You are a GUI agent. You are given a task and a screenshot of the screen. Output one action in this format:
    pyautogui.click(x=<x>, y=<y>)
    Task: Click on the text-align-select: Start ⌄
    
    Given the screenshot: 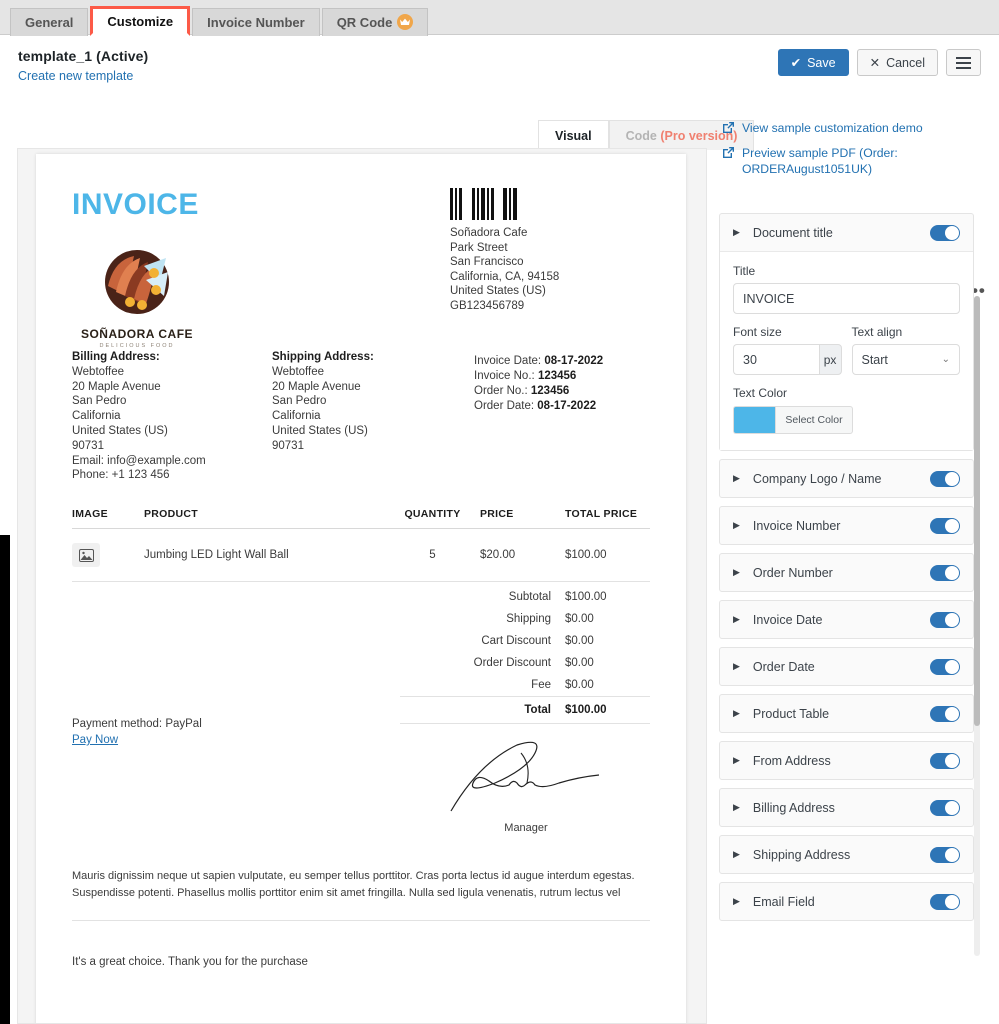 What is the action you would take?
    pyautogui.click(x=905, y=359)
    